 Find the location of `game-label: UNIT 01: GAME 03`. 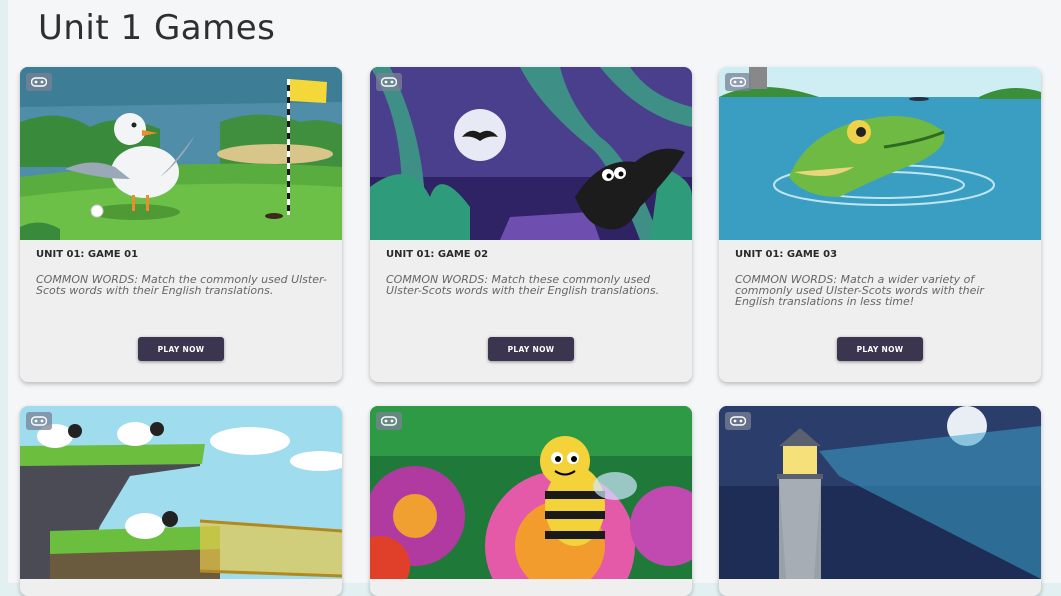

game-label: UNIT 01: GAME 03 is located at coordinates (786, 254).